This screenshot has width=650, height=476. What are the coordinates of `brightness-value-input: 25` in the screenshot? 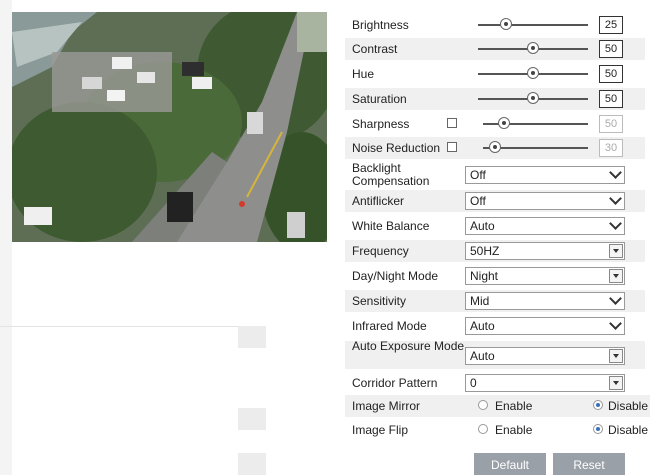 It's located at (611, 25).